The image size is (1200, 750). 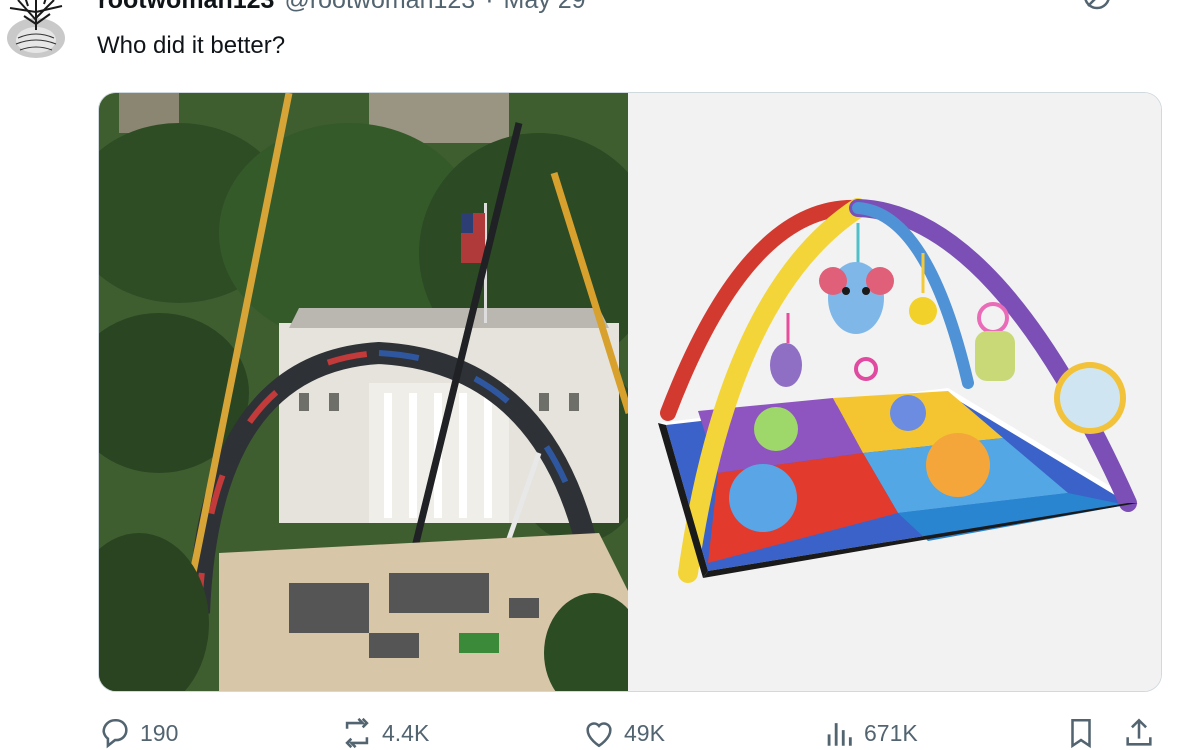 What do you see at coordinates (644, 732) in the screenshot?
I see `like-count: 49K` at bounding box center [644, 732].